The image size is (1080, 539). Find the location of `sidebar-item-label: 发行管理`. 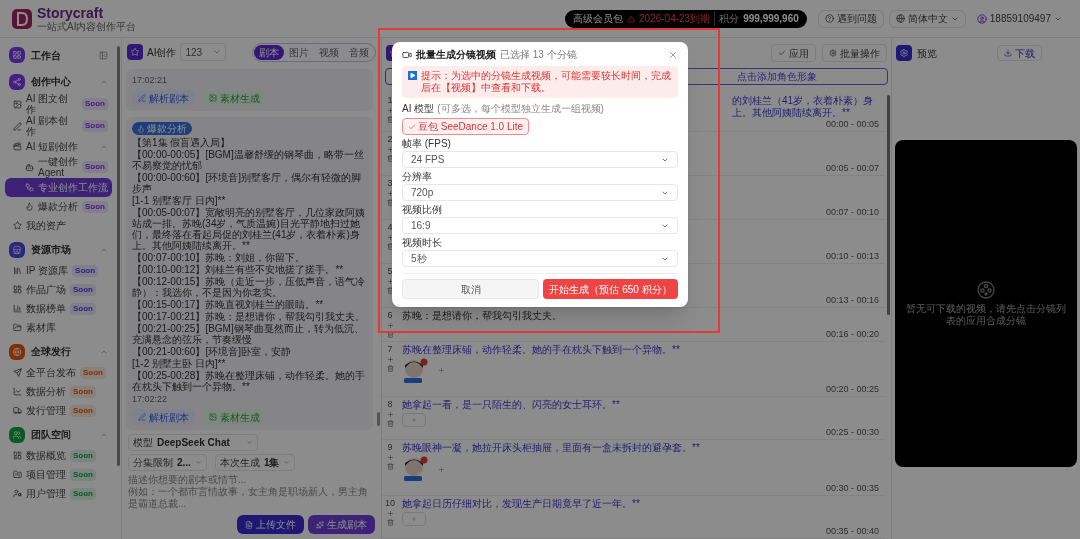

sidebar-item-label: 发行管理 is located at coordinates (46, 410).